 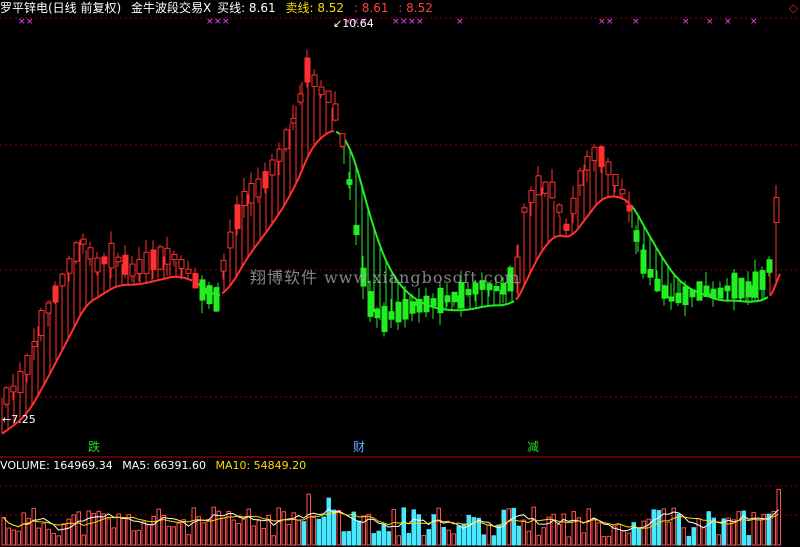 I want to click on ma5-value: MA5: 66391.60, so click(x=164, y=465).